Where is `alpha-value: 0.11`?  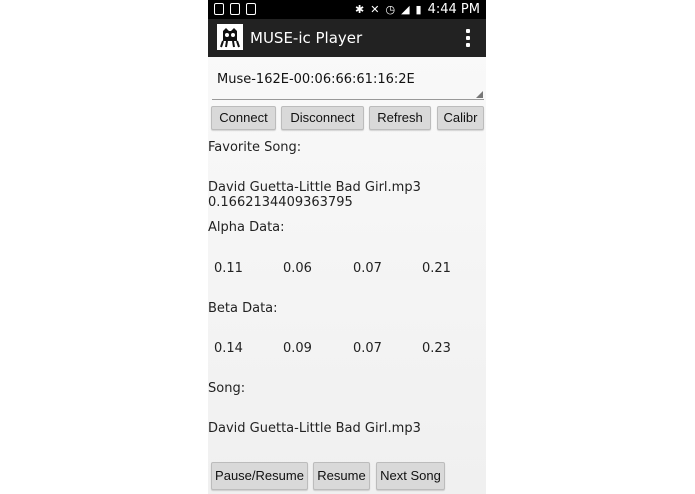 alpha-value: 0.11 is located at coordinates (228, 268).